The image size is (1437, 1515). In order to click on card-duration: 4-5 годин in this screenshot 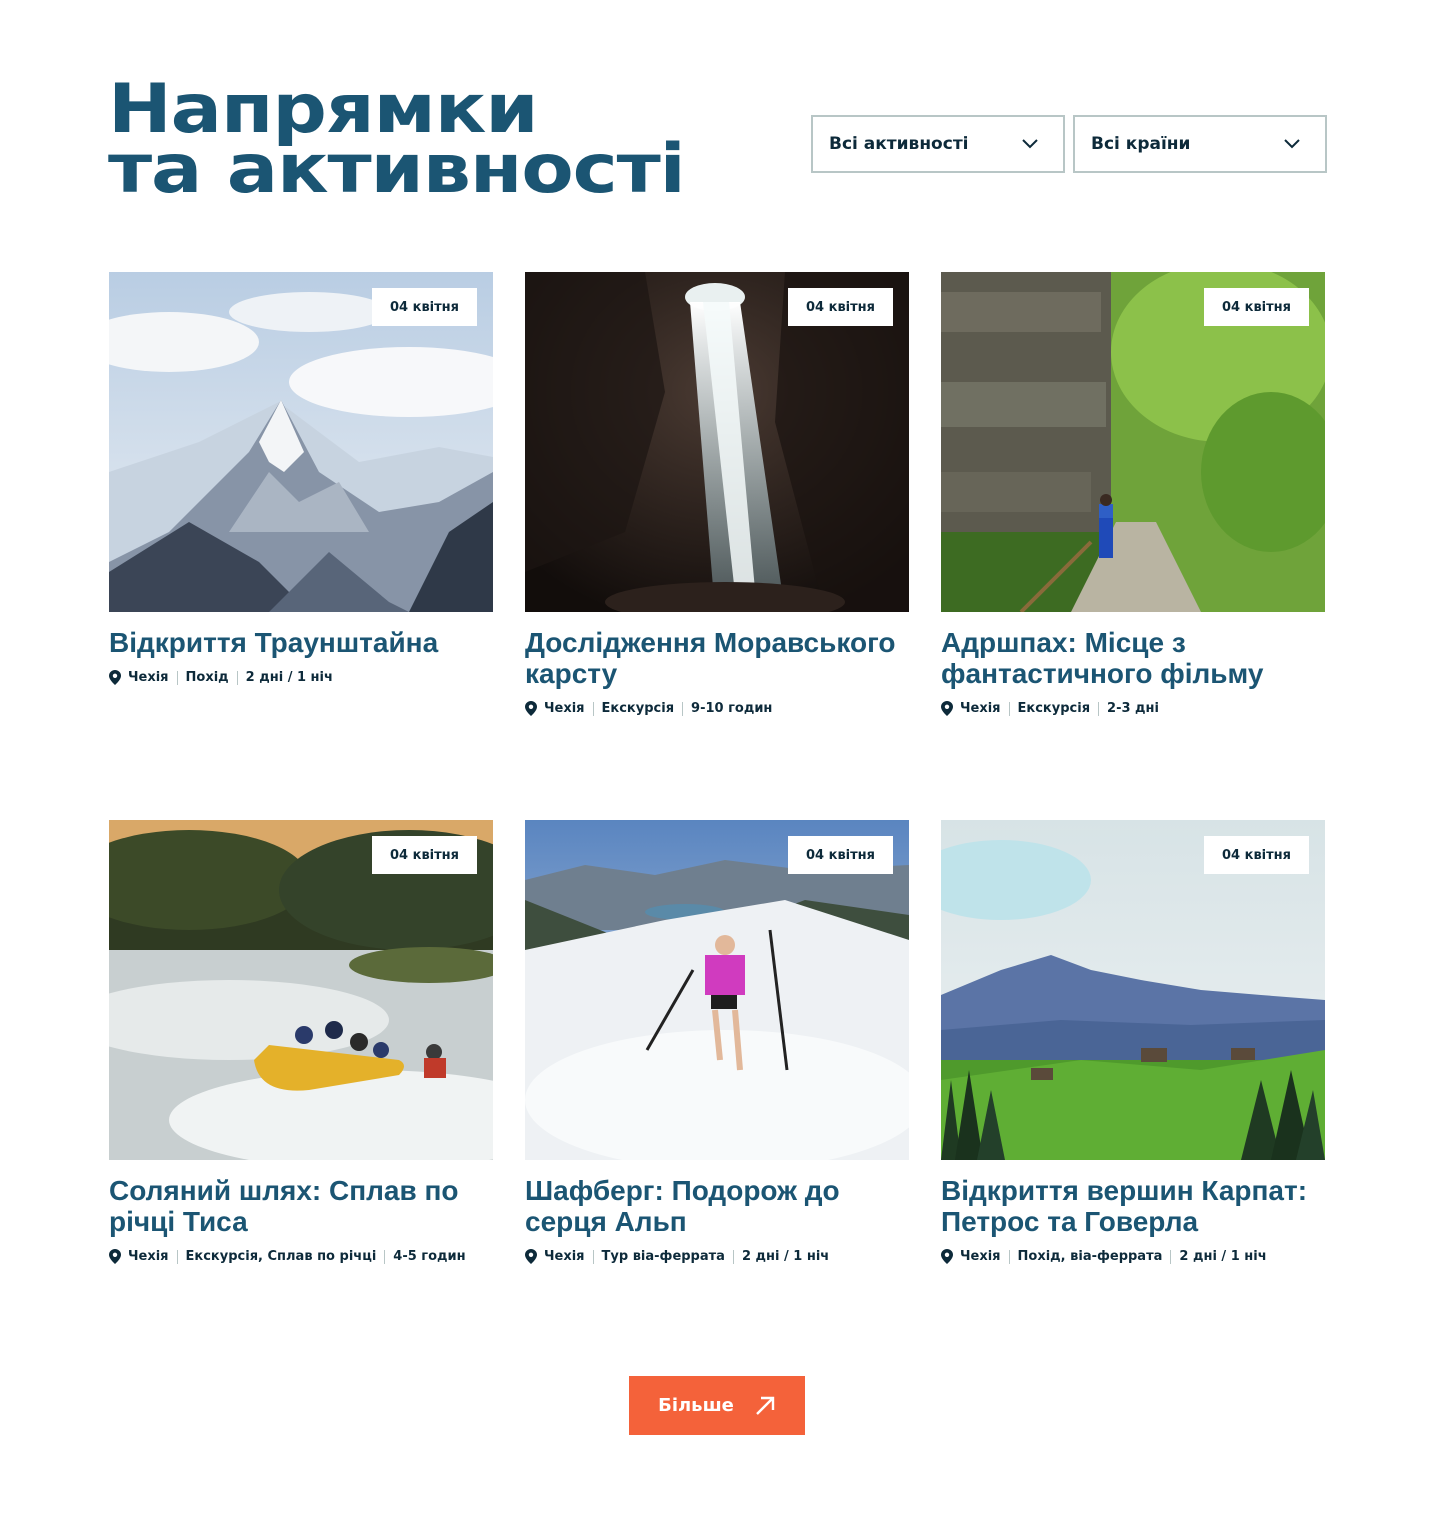, I will do `click(429, 1256)`.